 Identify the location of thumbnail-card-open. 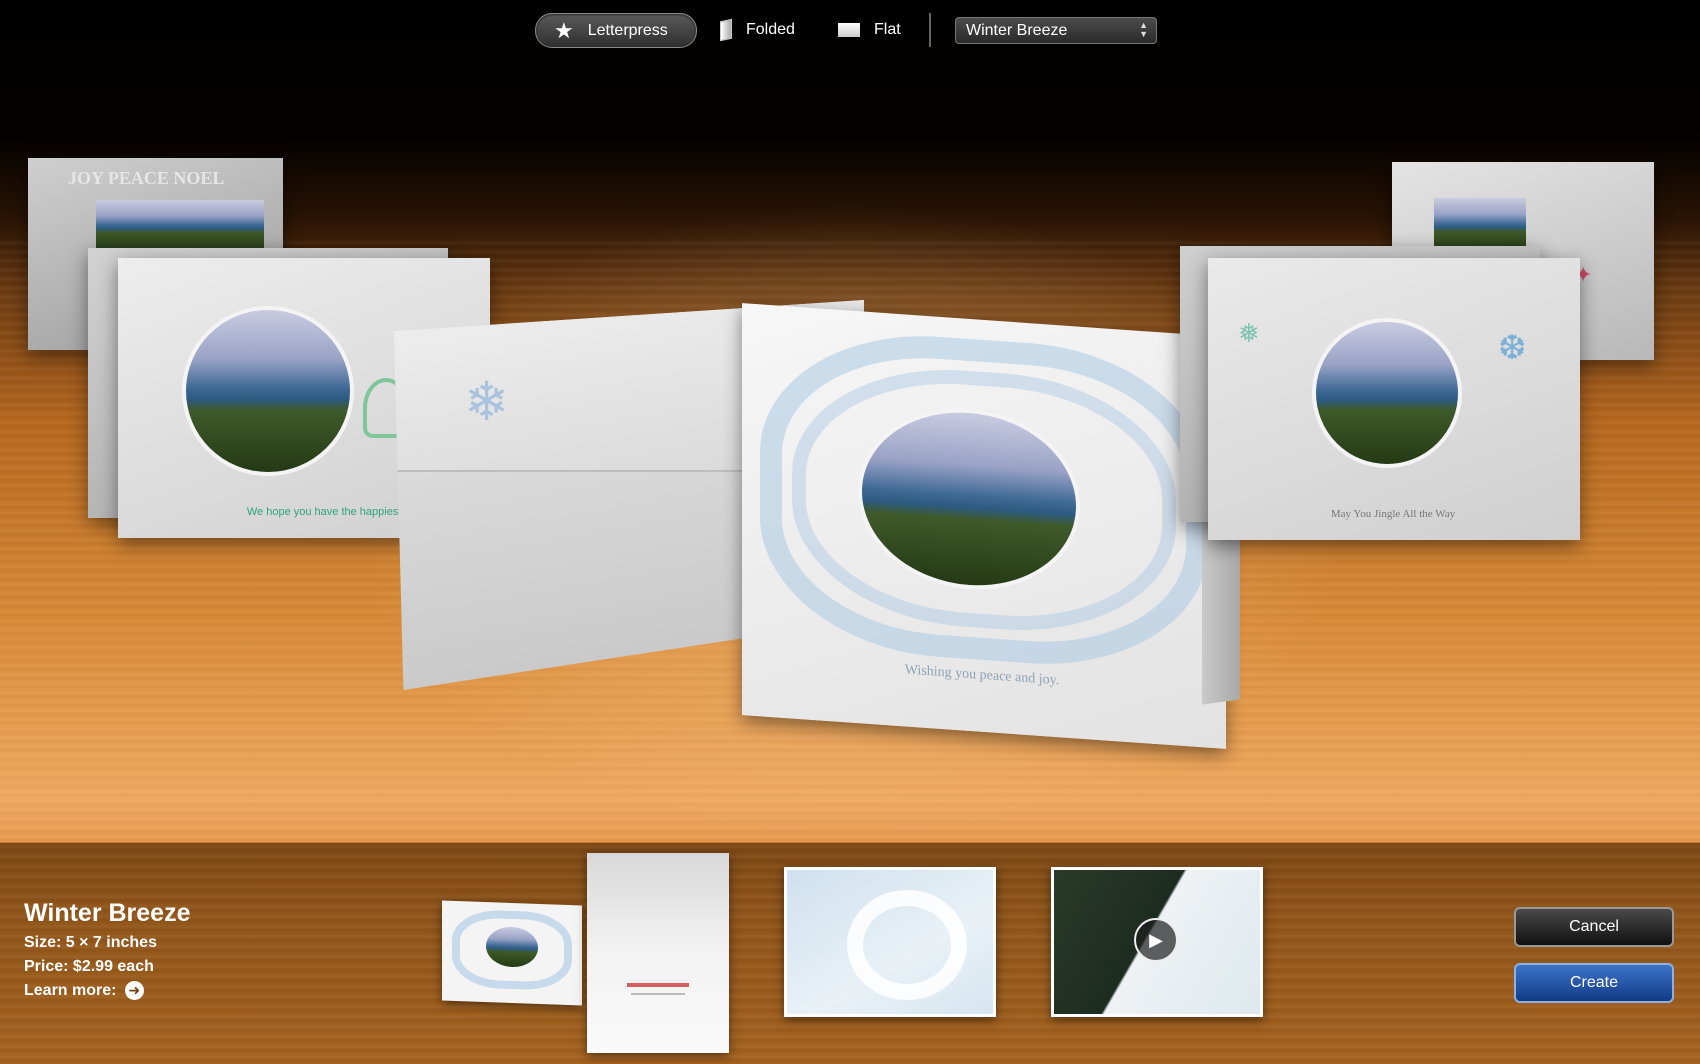
(512, 953).